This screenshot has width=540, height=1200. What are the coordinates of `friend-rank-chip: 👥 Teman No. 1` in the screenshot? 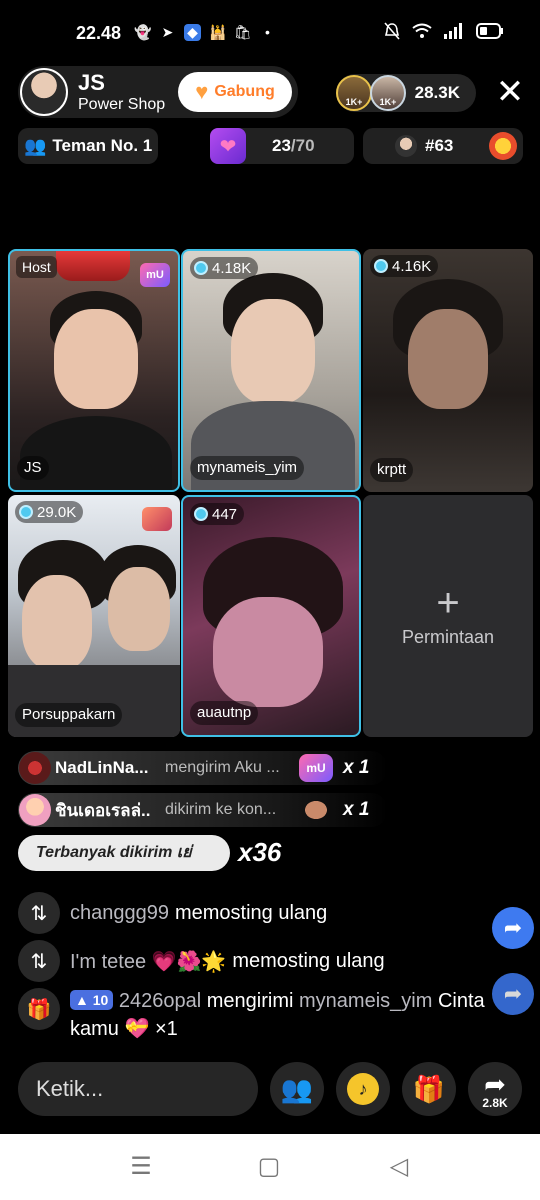 It's located at (88, 146).